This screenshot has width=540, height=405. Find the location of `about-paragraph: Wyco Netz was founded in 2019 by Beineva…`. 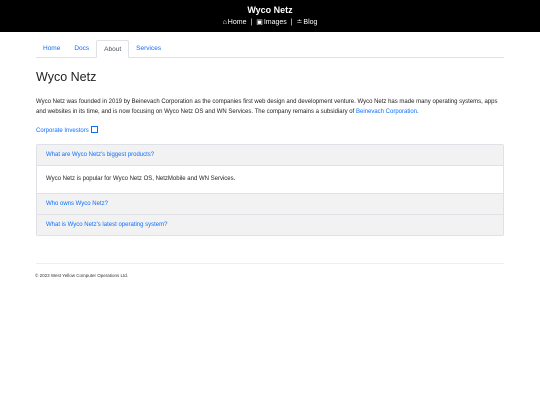

about-paragraph: Wyco Netz was founded in 2019 by Beineva… is located at coordinates (270, 107).